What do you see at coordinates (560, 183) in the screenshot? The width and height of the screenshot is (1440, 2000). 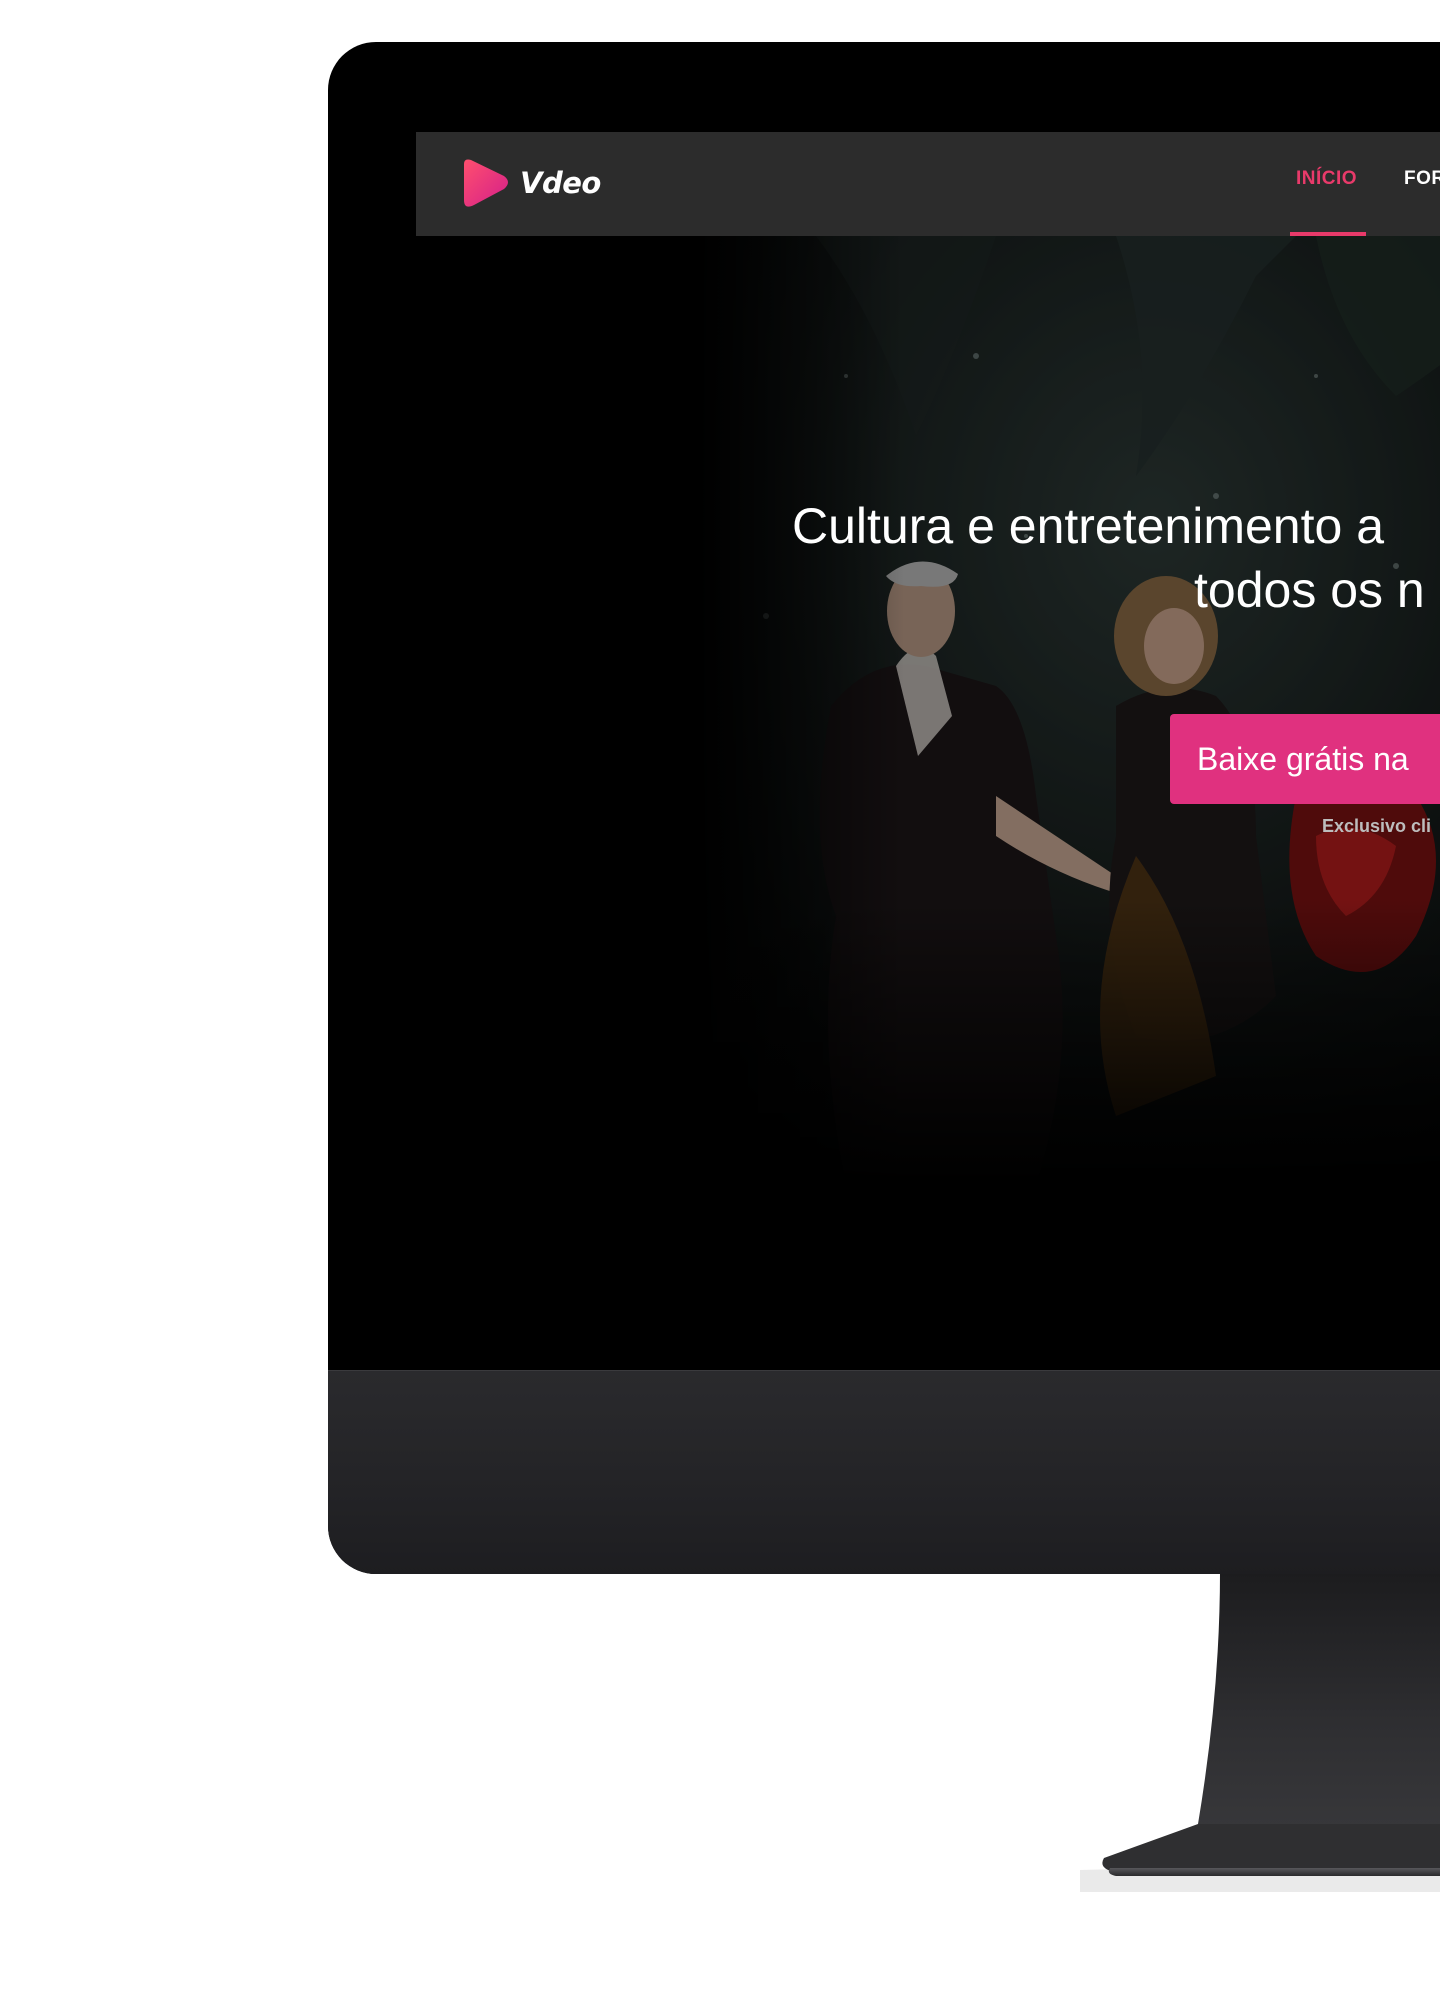 I see `brand-name: Vdeo` at bounding box center [560, 183].